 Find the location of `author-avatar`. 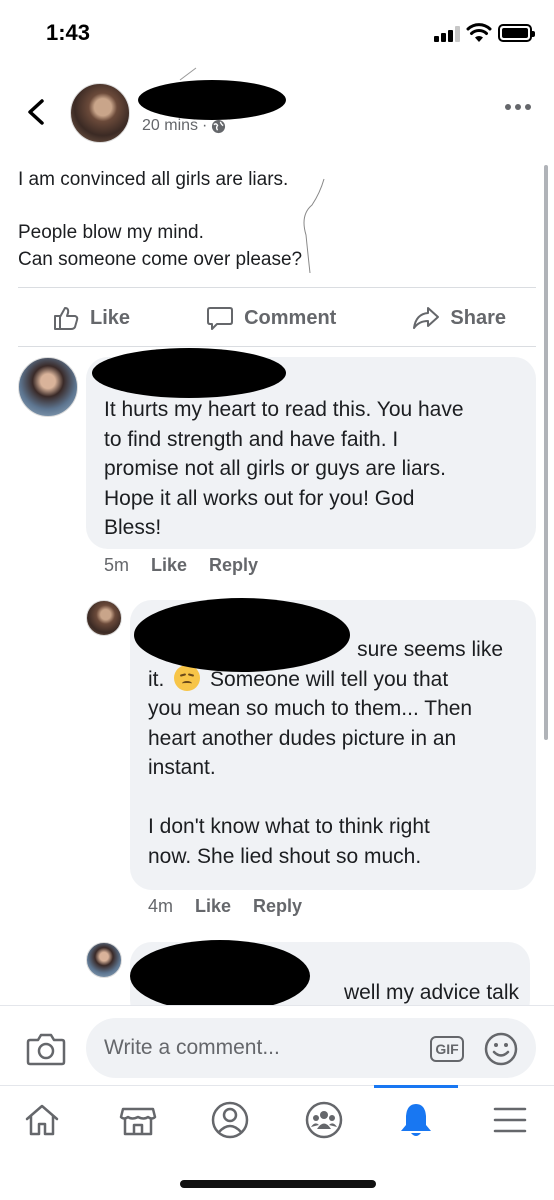

author-avatar is located at coordinates (100, 113).